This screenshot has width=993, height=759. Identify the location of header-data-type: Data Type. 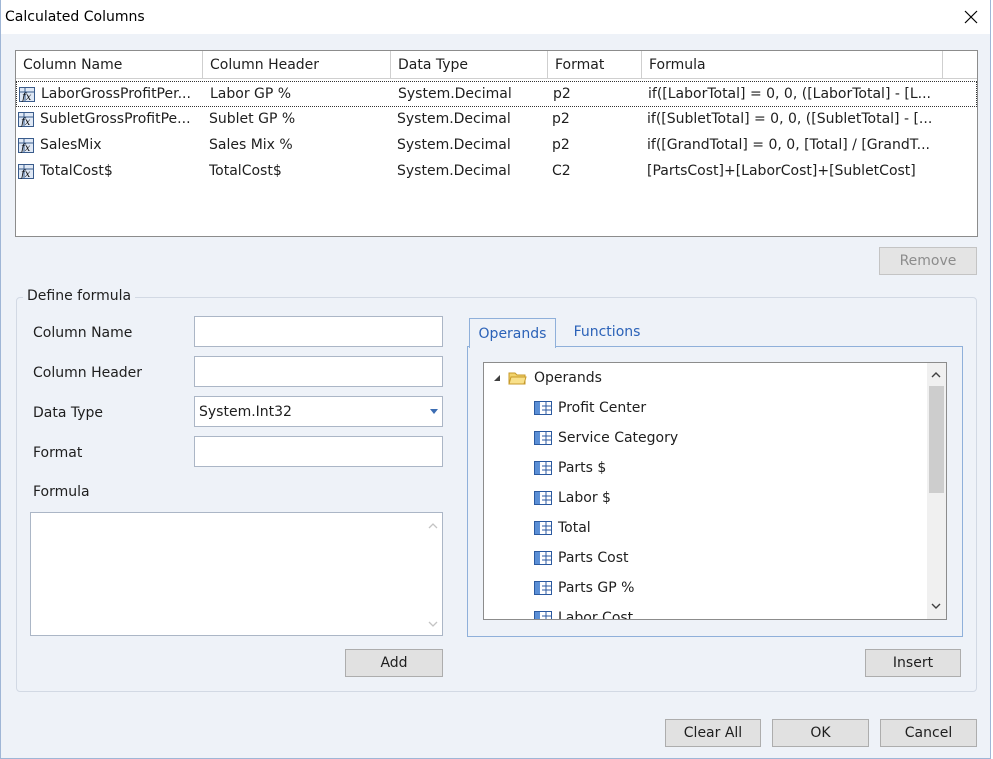
(469, 65).